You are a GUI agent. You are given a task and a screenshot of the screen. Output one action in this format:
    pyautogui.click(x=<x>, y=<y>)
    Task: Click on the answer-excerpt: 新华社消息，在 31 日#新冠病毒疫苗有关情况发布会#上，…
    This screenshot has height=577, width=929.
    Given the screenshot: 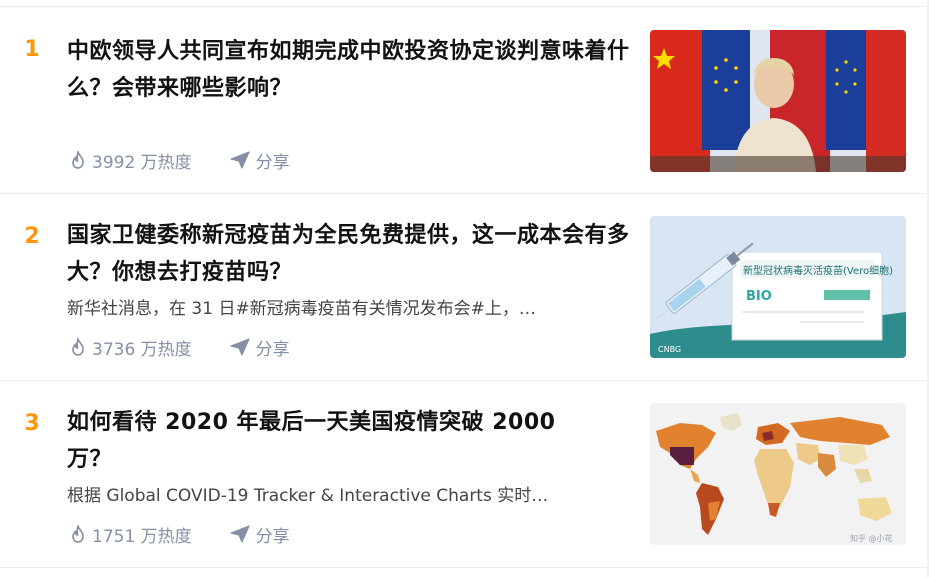 What is the action you would take?
    pyautogui.click(x=347, y=309)
    